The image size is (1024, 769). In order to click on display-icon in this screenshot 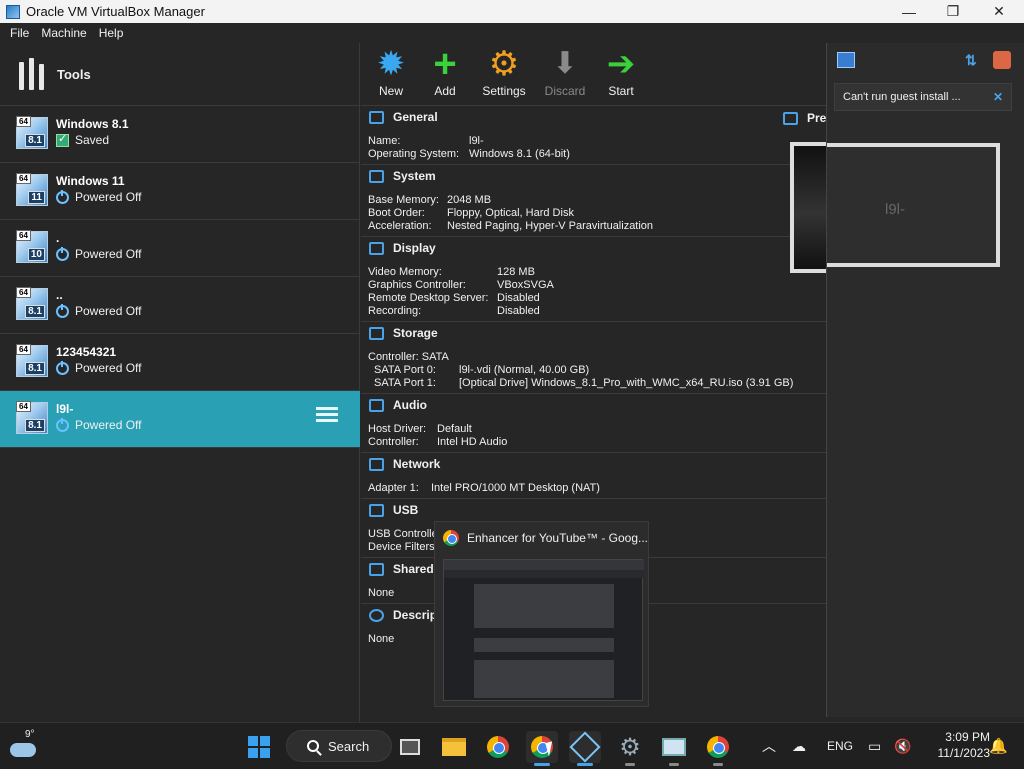, I will do `click(376, 248)`.